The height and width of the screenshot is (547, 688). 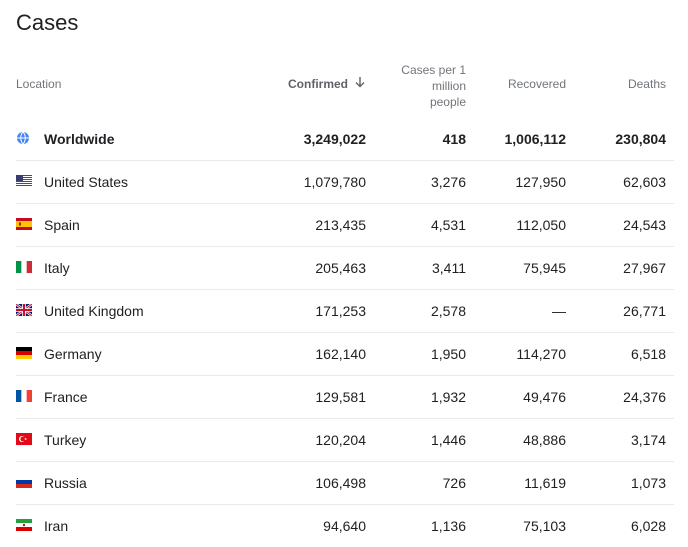 I want to click on recovered-value: 11,619, so click(x=545, y=483).